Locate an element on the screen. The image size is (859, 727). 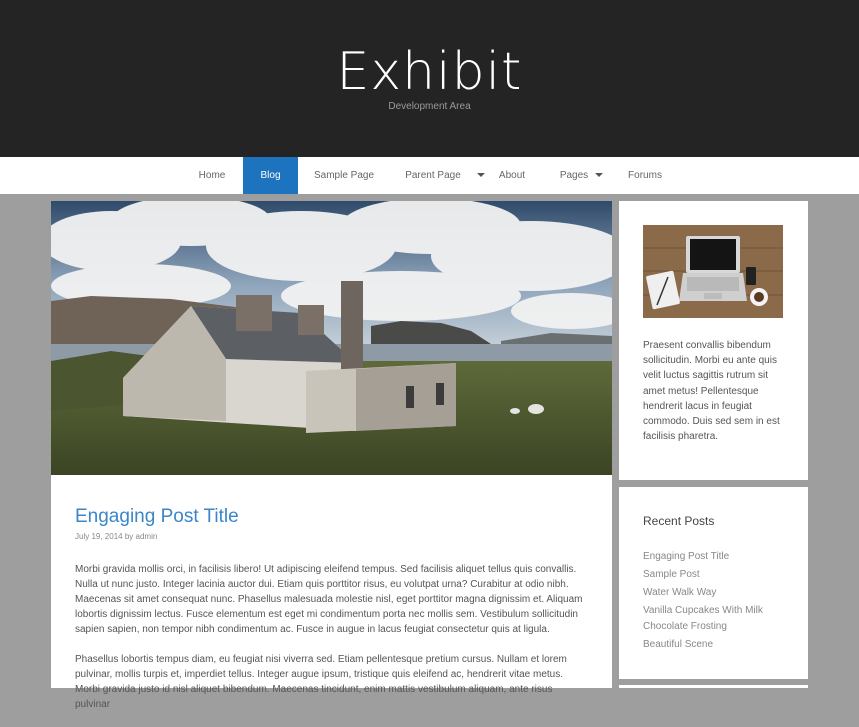
nav-item-pages: Pages is located at coordinates (574, 175).